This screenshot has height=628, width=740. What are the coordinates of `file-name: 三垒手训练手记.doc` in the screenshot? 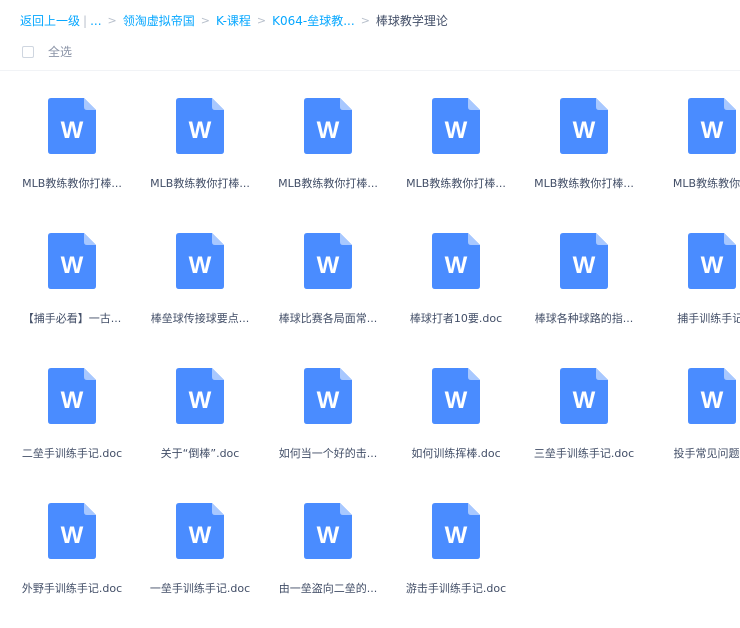 It's located at (584, 454).